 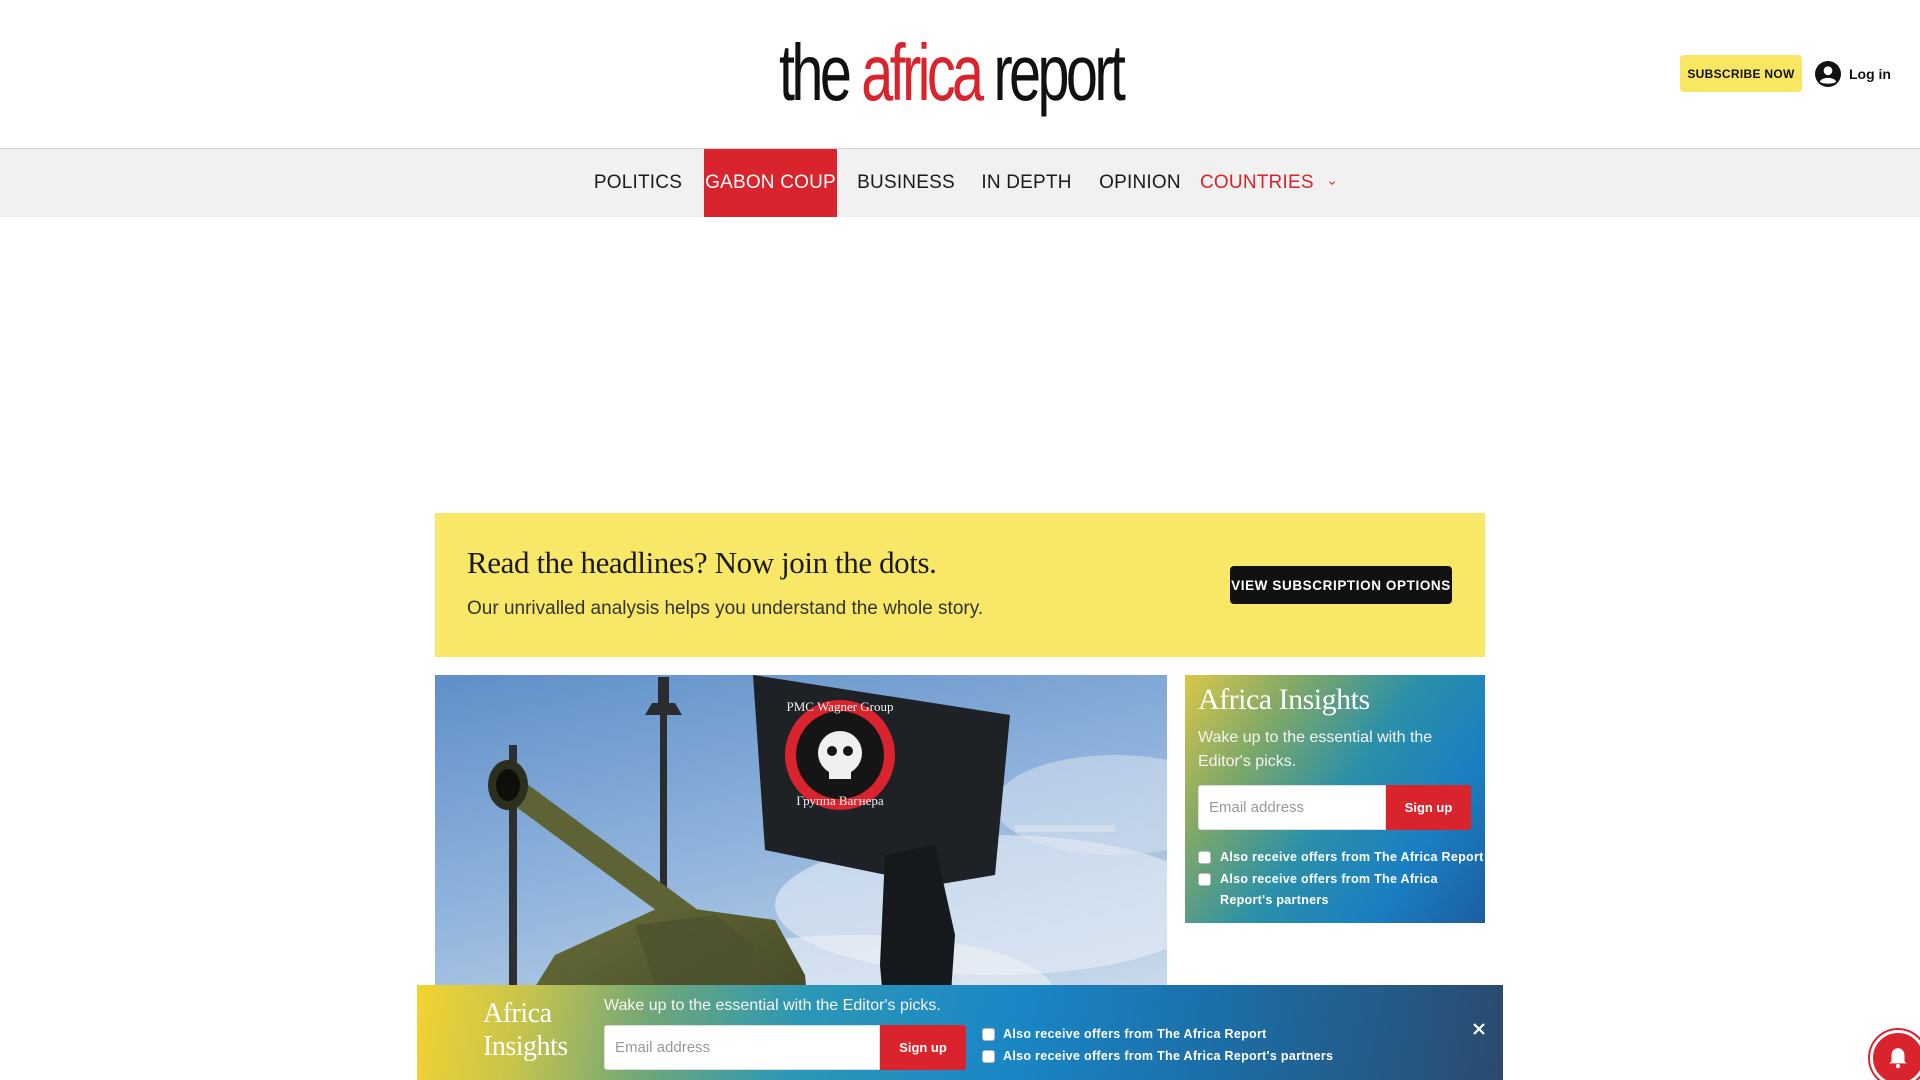 I want to click on nav-item-countries: COUNTRIES, so click(x=1268, y=183).